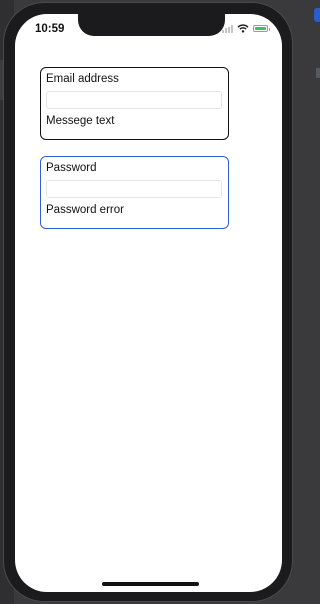 This screenshot has width=320, height=604. I want to click on device-notch, so click(151, 25).